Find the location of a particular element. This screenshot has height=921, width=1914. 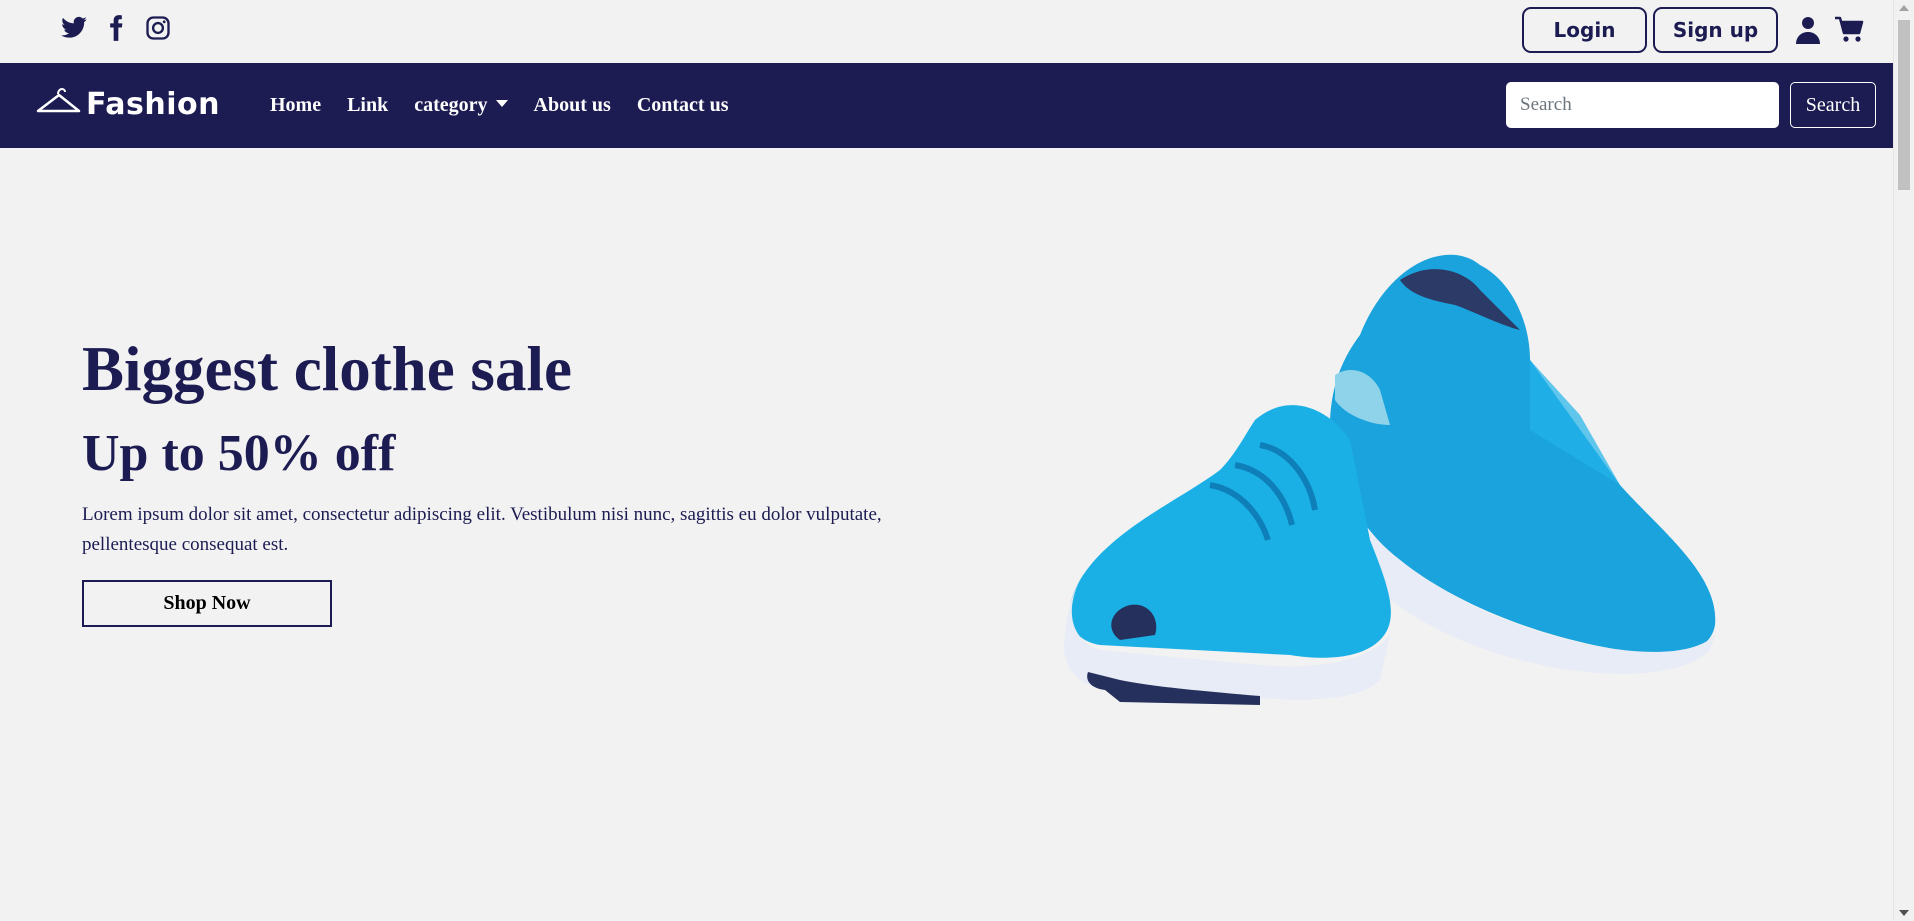

nav-links: Home Link category About us Contact us is located at coordinates (512, 105).